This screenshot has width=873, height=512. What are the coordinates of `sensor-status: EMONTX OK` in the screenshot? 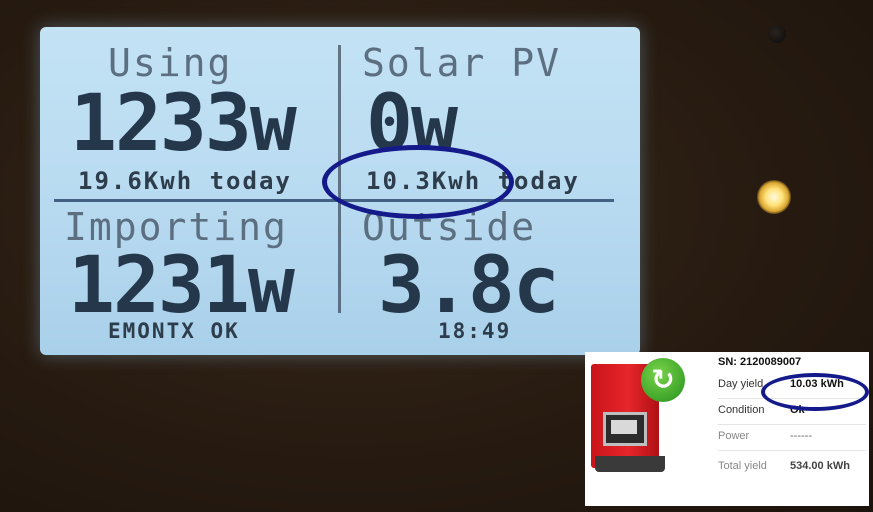 It's located at (174, 331).